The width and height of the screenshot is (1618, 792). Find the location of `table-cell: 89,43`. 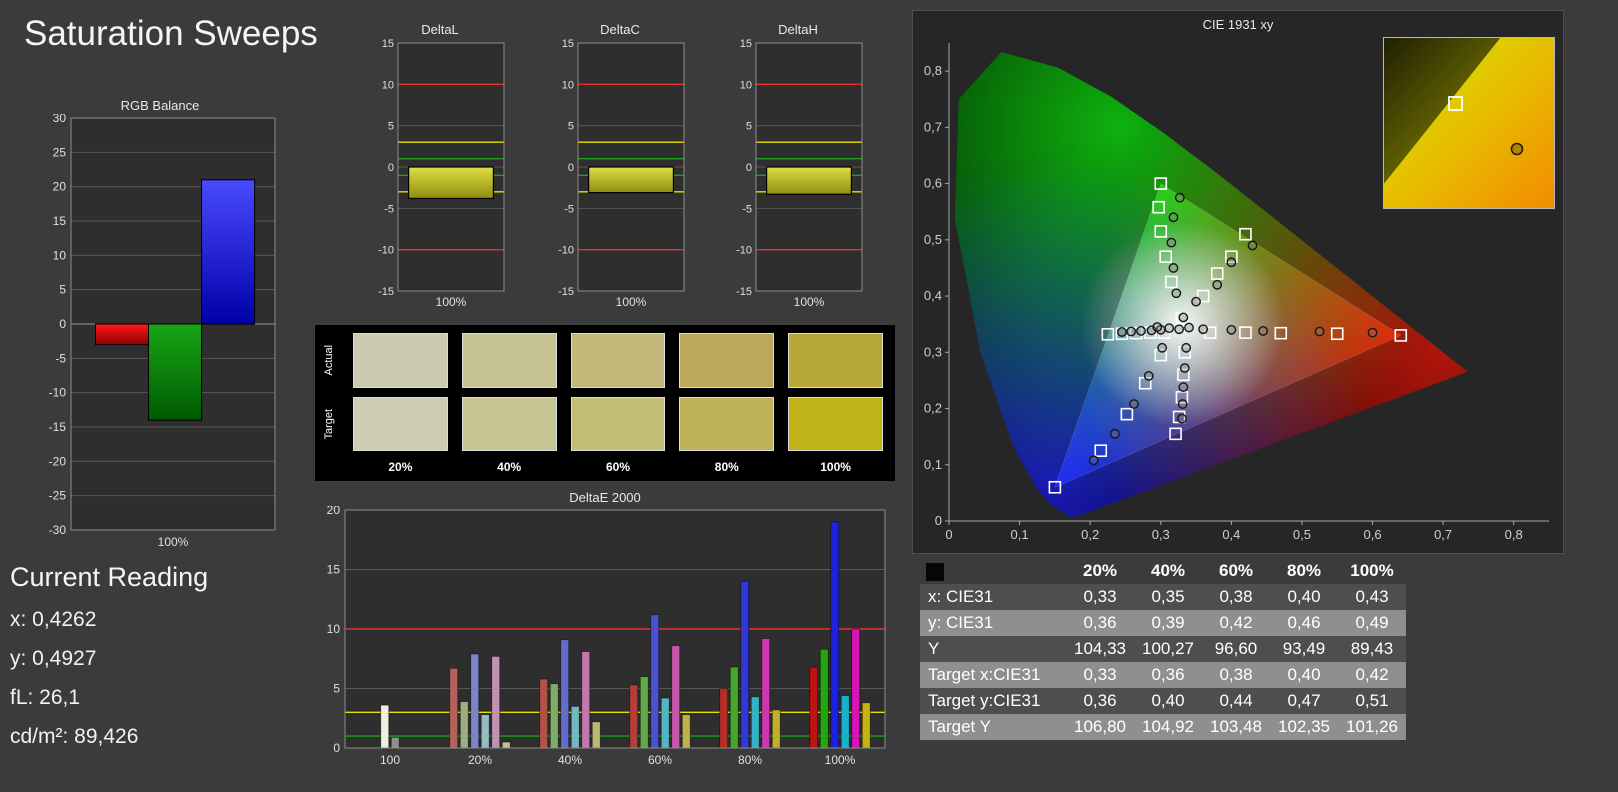

table-cell: 89,43 is located at coordinates (1372, 648).